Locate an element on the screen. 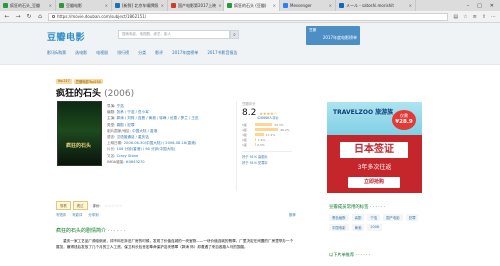 The width and height of the screenshot is (500, 266). rating-bar-percent: 34.3% is located at coordinates (279, 124).